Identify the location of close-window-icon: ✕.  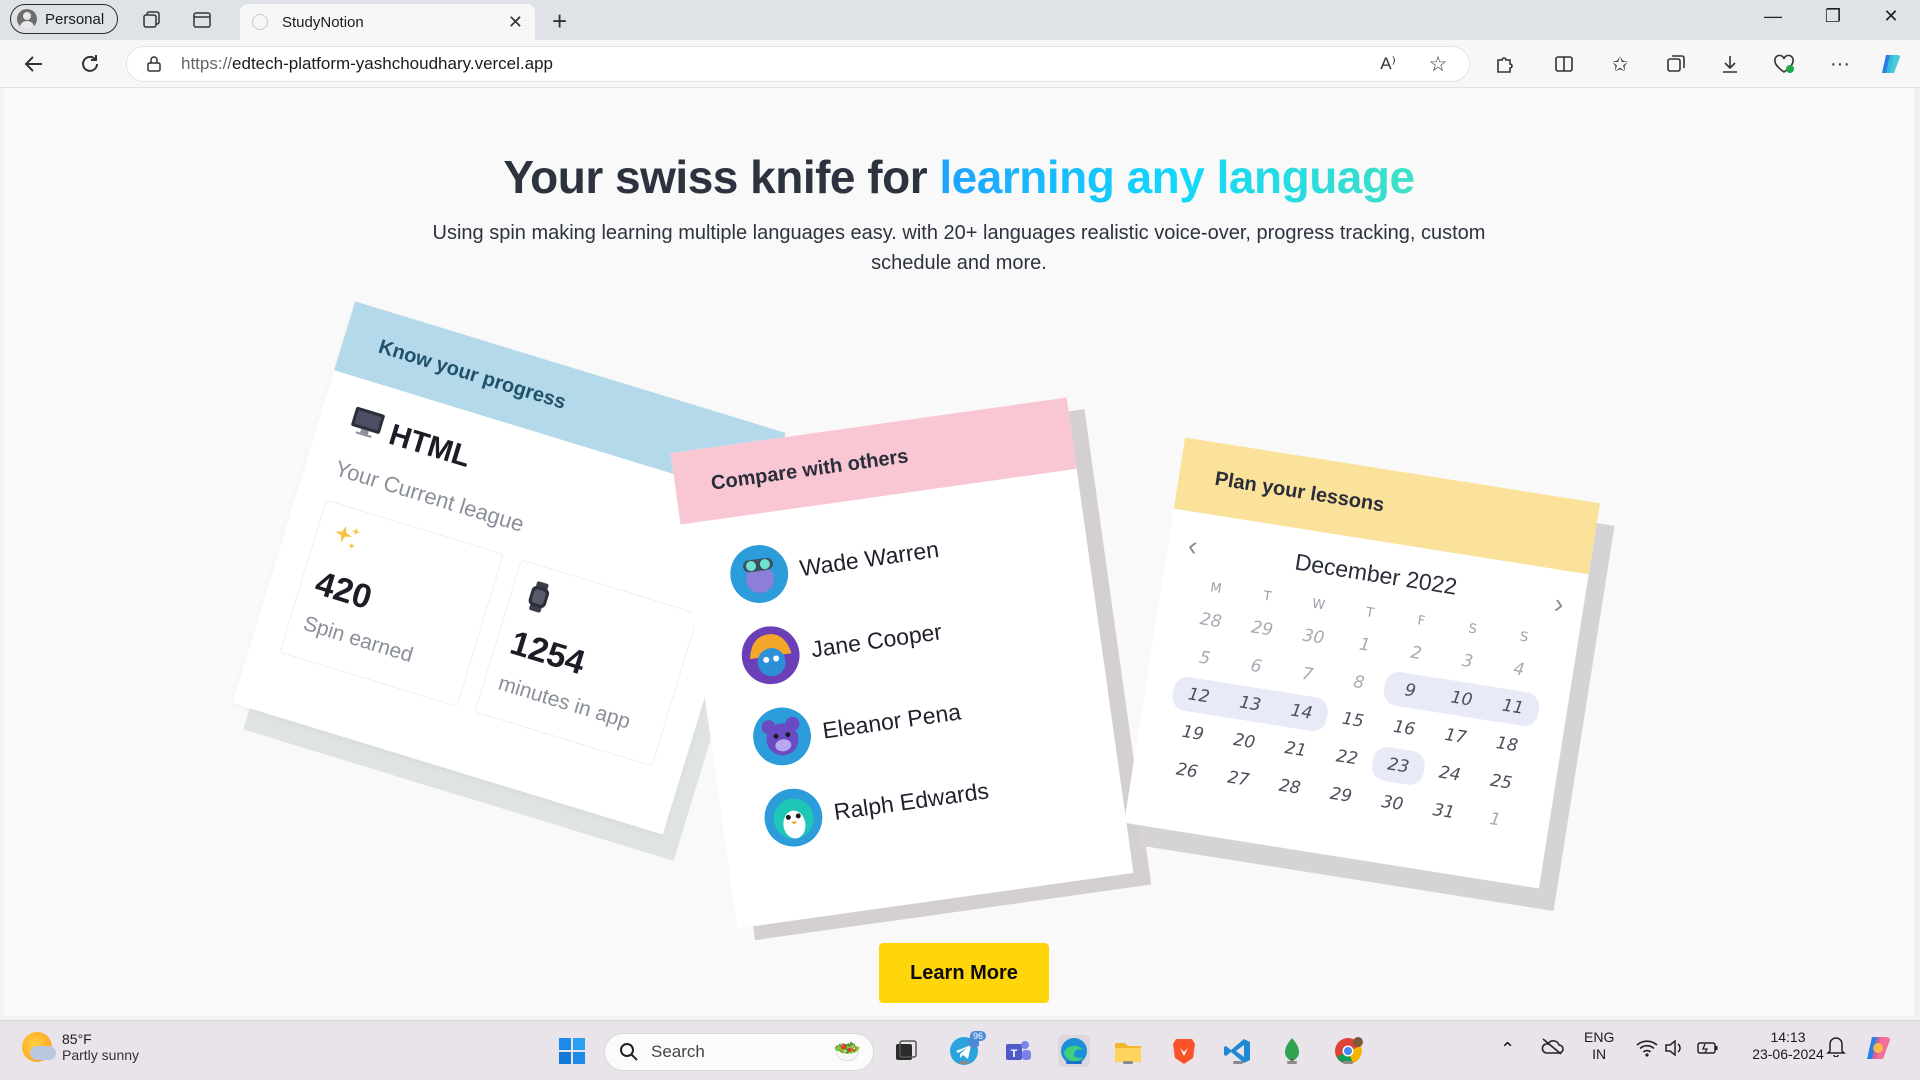
(1891, 16).